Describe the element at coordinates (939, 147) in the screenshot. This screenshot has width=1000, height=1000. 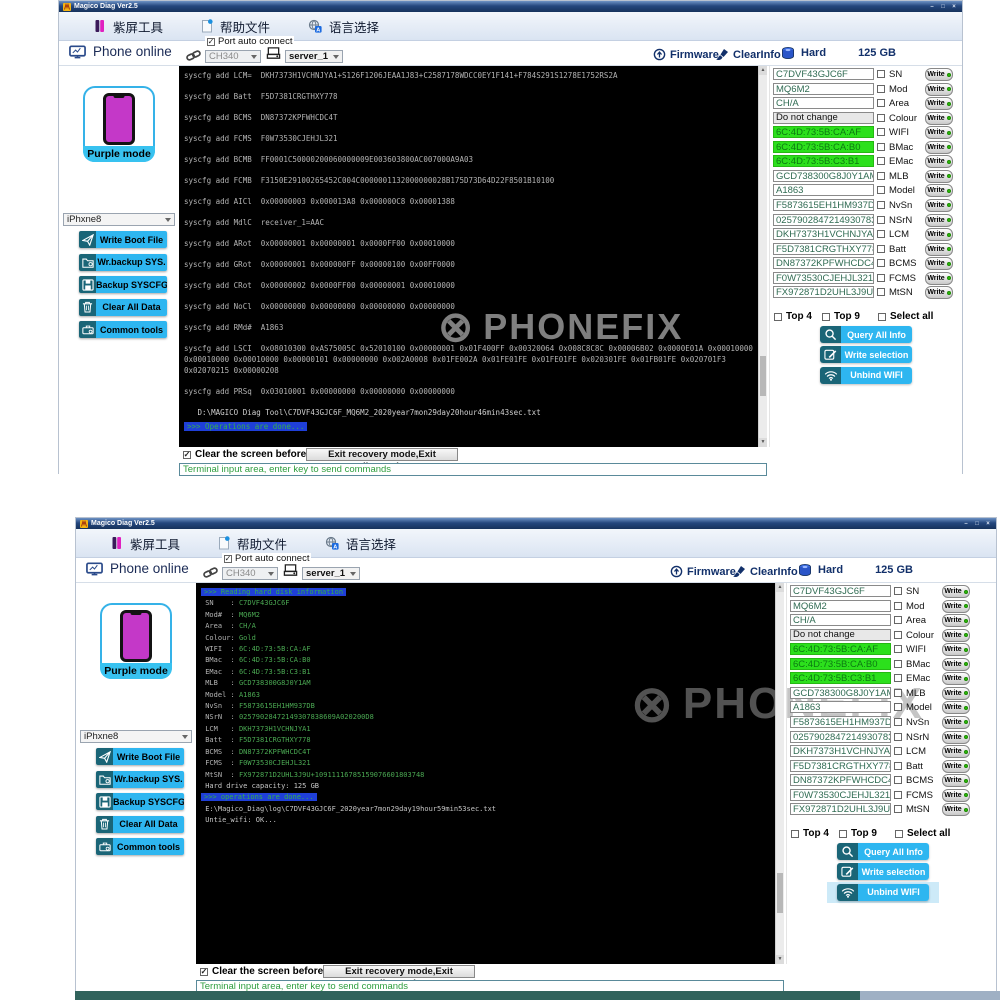
I see `write-button-bmac: Write` at that location.